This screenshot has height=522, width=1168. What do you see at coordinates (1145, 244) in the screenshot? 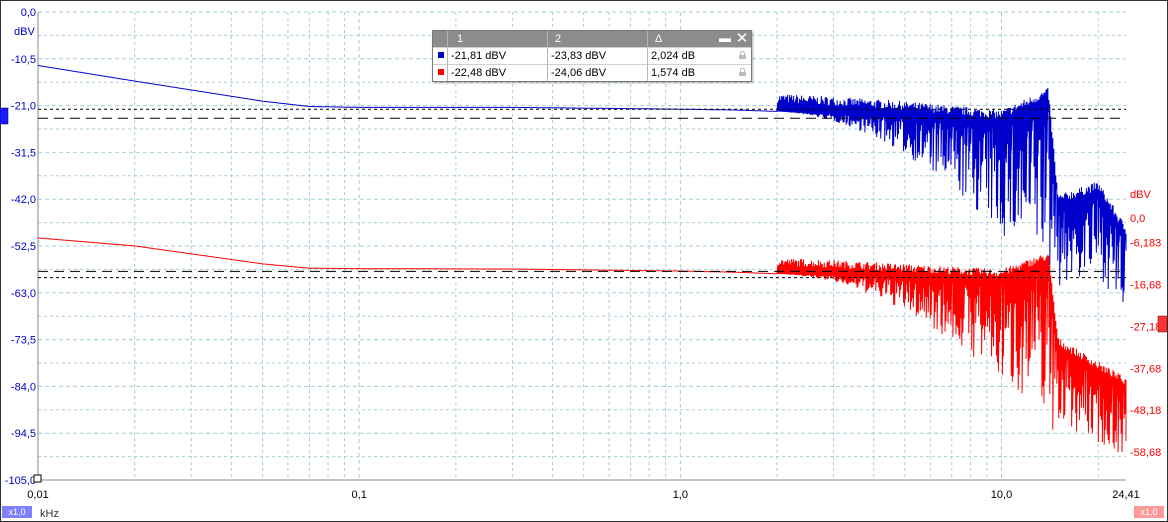
I see `right-tick-label: -6,183` at bounding box center [1145, 244].